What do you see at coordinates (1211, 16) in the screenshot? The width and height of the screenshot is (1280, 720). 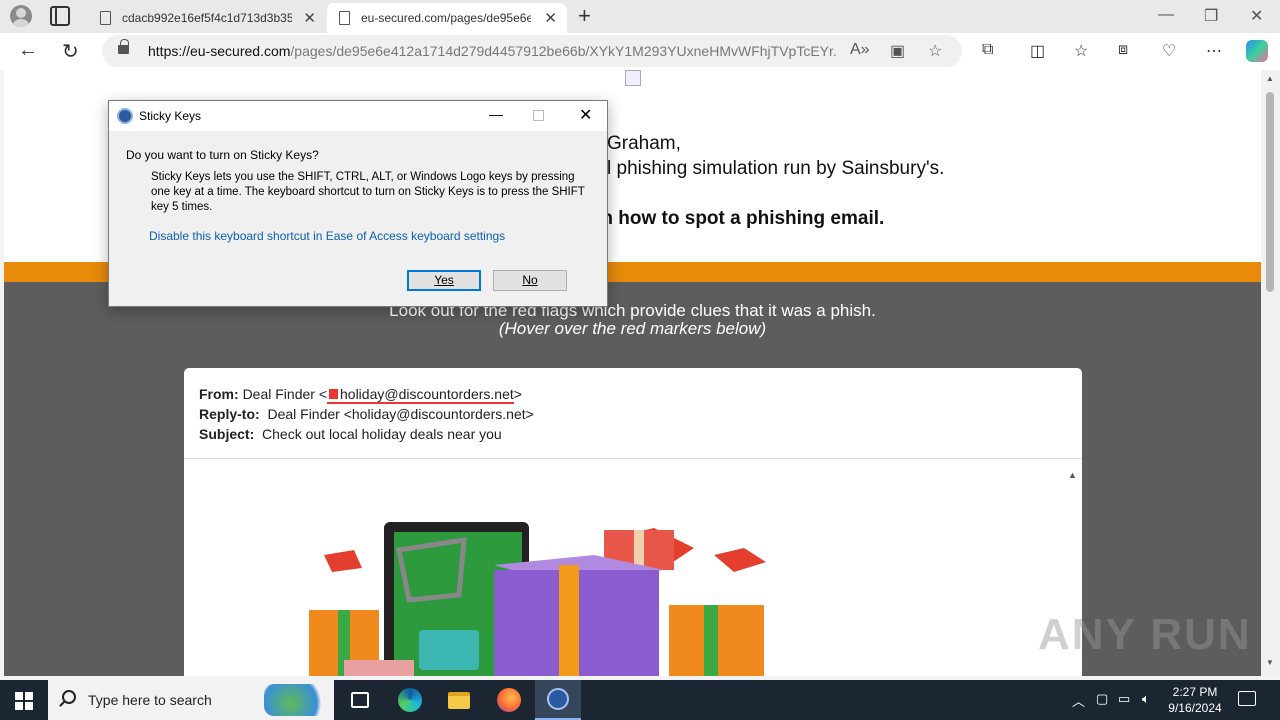 I see `restore-window-icon: ❐` at bounding box center [1211, 16].